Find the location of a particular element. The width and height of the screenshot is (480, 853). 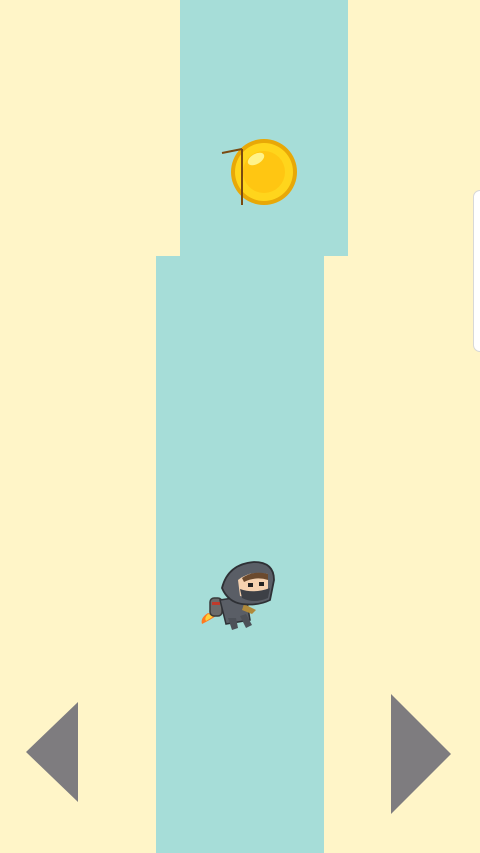

left-triangle-arrow-icon is located at coordinates (52, 752).